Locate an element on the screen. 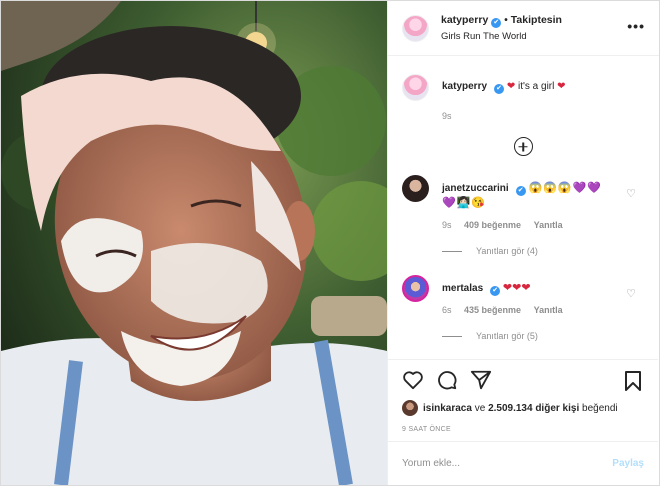 This screenshot has height=486, width=660. author-avatar is located at coordinates (415, 28).